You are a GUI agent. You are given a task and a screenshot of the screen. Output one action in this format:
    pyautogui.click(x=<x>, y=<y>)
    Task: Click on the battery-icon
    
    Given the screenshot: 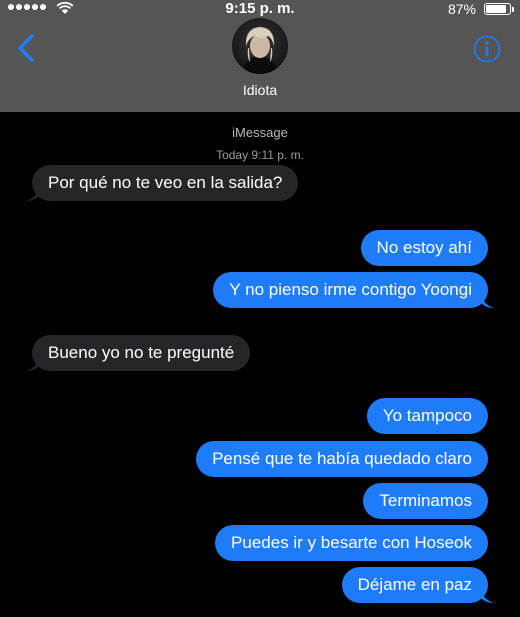 What is the action you would take?
    pyautogui.click(x=497, y=9)
    